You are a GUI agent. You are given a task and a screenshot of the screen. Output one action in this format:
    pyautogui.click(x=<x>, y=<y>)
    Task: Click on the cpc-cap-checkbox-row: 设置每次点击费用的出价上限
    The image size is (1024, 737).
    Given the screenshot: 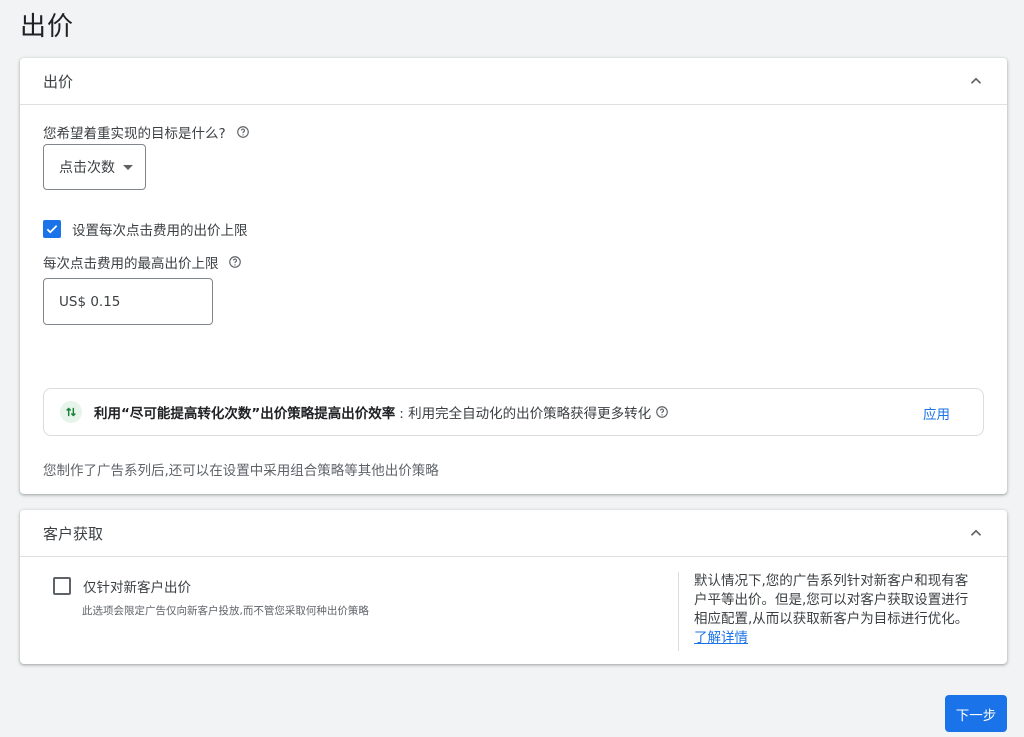 What is the action you would take?
    pyautogui.click(x=145, y=229)
    